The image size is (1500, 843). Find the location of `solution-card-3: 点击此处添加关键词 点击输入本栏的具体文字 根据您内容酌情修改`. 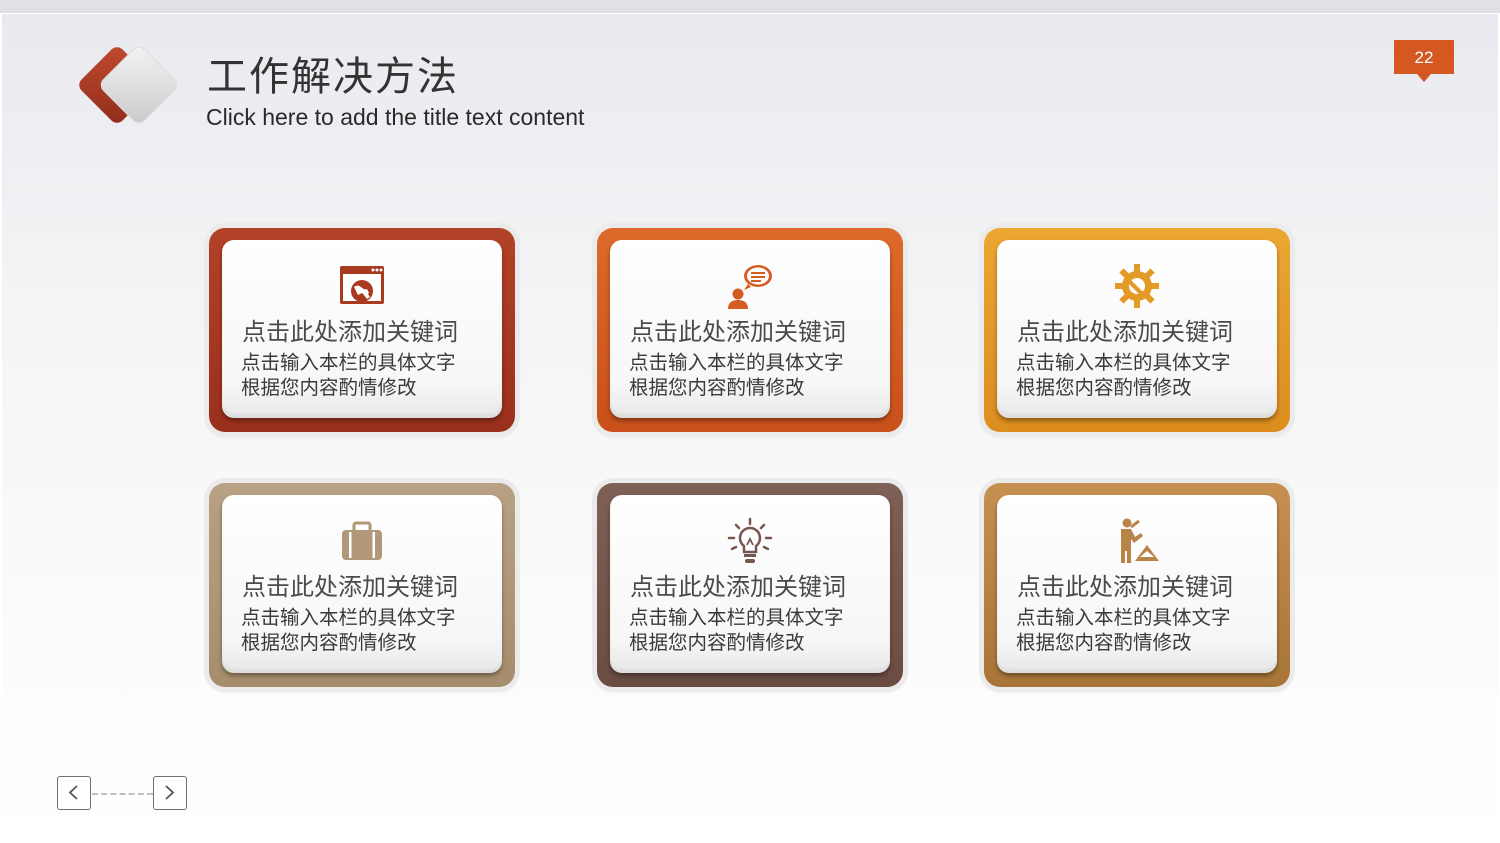

solution-card-3: 点击此处添加关键词 点击输入本栏的具体文字 根据您内容酌情修改 is located at coordinates (1137, 330).